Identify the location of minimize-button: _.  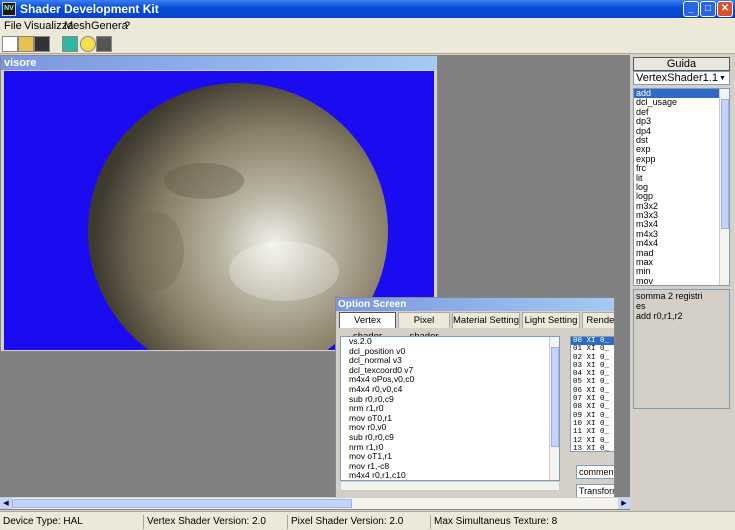
(691, 9).